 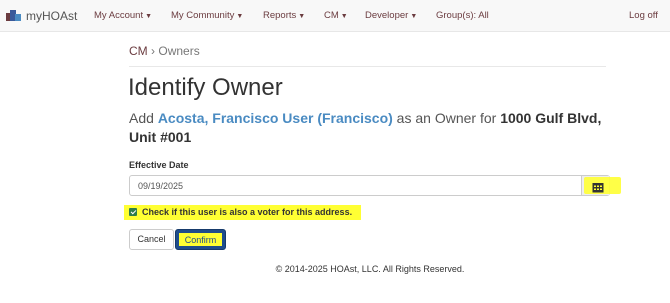 What do you see at coordinates (331, 15) in the screenshot?
I see `nav-label: CM` at bounding box center [331, 15].